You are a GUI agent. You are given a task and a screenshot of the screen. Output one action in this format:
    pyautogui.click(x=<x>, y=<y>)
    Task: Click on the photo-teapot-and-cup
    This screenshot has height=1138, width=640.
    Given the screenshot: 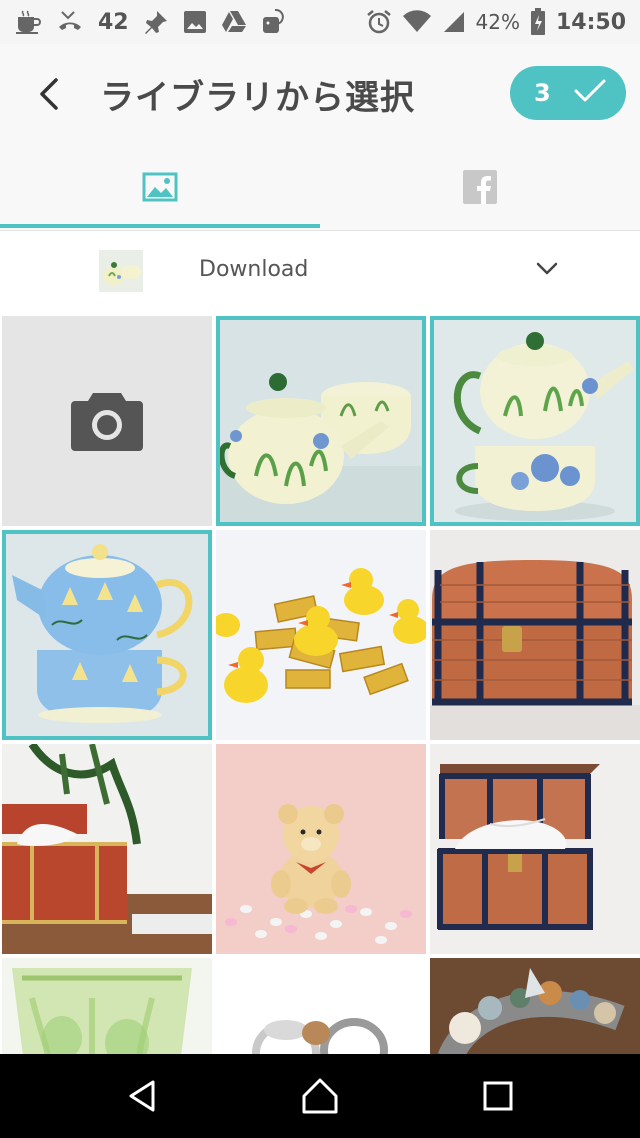 What is the action you would take?
    pyautogui.click(x=321, y=421)
    